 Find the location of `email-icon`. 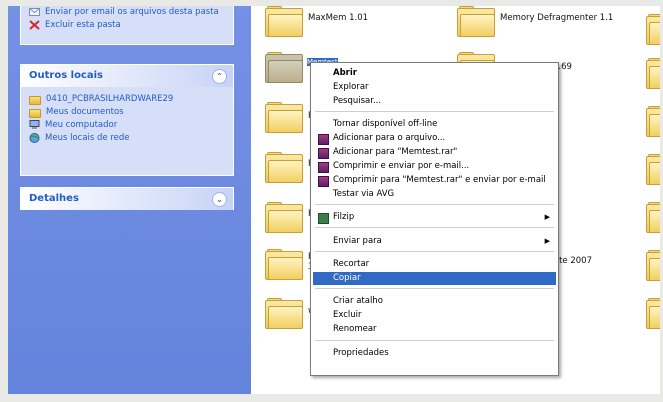

email-icon is located at coordinates (34, 12).